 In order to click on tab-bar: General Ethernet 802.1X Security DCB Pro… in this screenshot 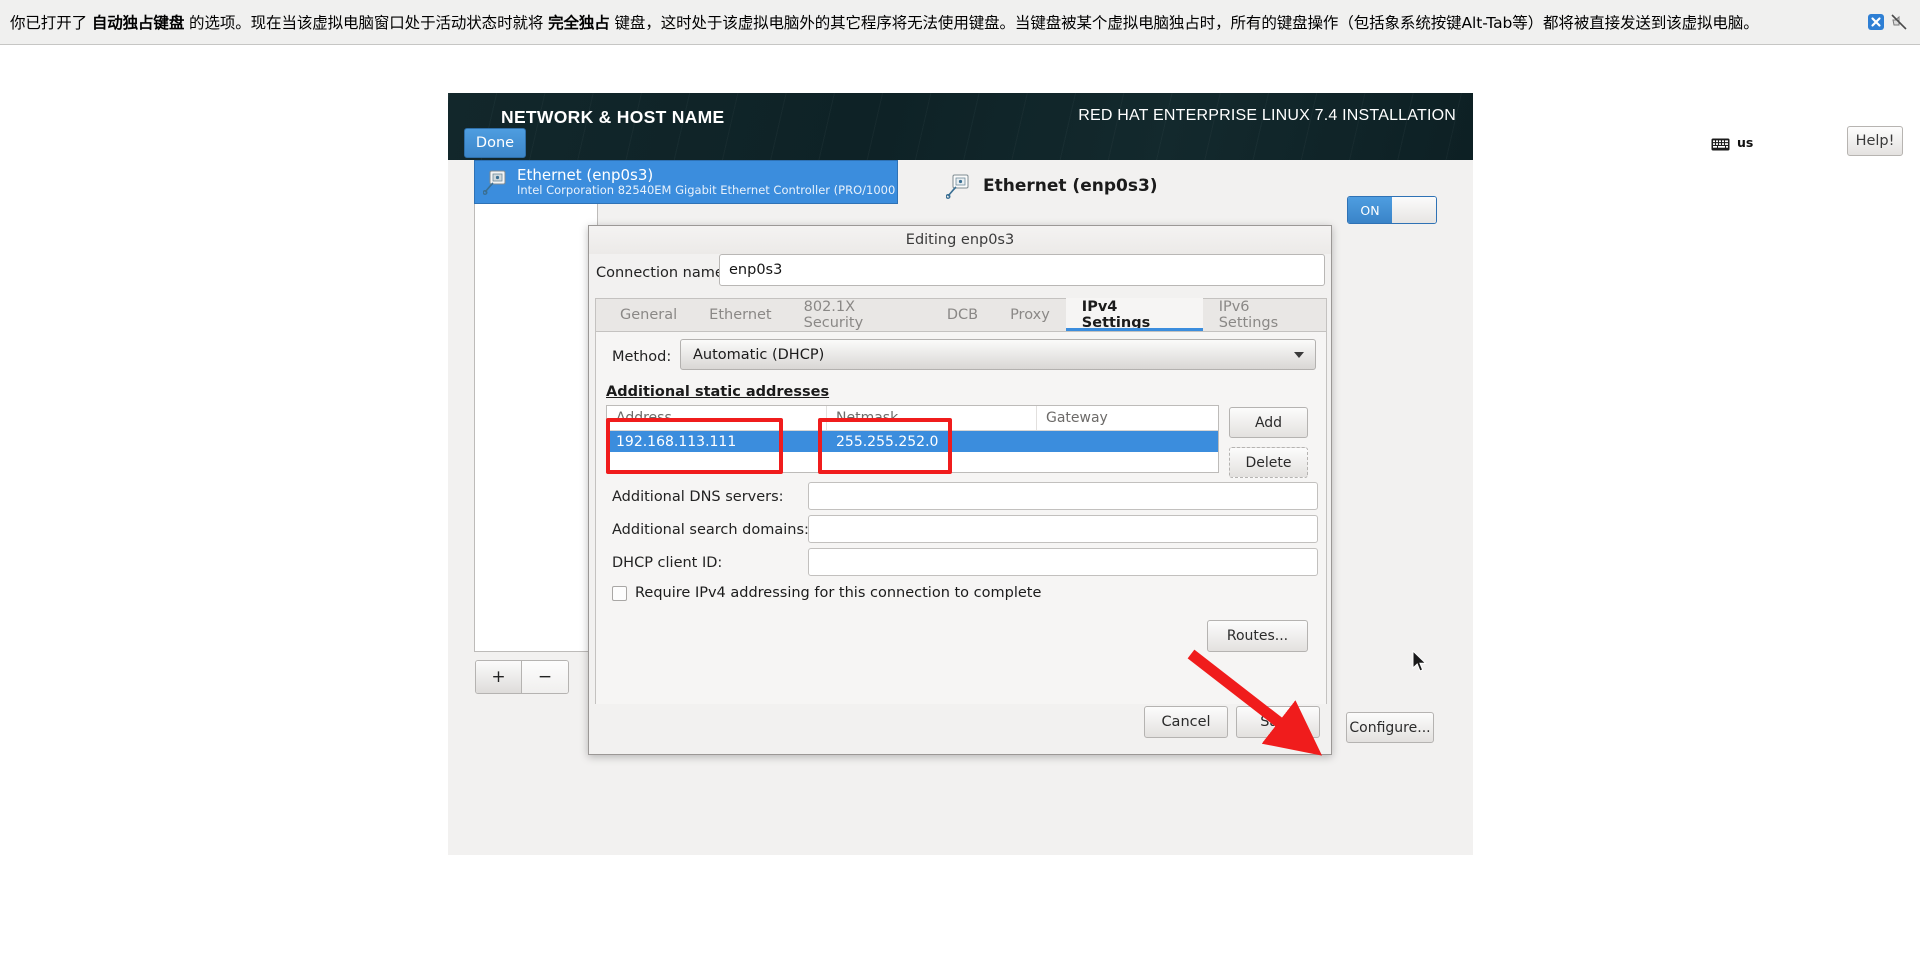, I will do `click(961, 315)`.